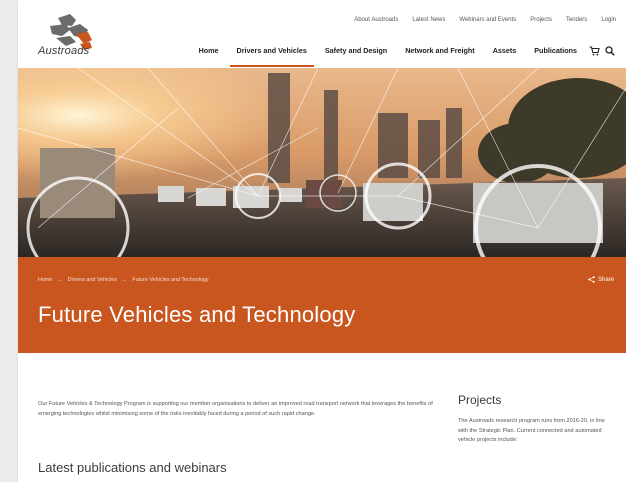 The width and height of the screenshot is (626, 482). What do you see at coordinates (45, 280) in the screenshot?
I see `breadcrumb-home: Home` at bounding box center [45, 280].